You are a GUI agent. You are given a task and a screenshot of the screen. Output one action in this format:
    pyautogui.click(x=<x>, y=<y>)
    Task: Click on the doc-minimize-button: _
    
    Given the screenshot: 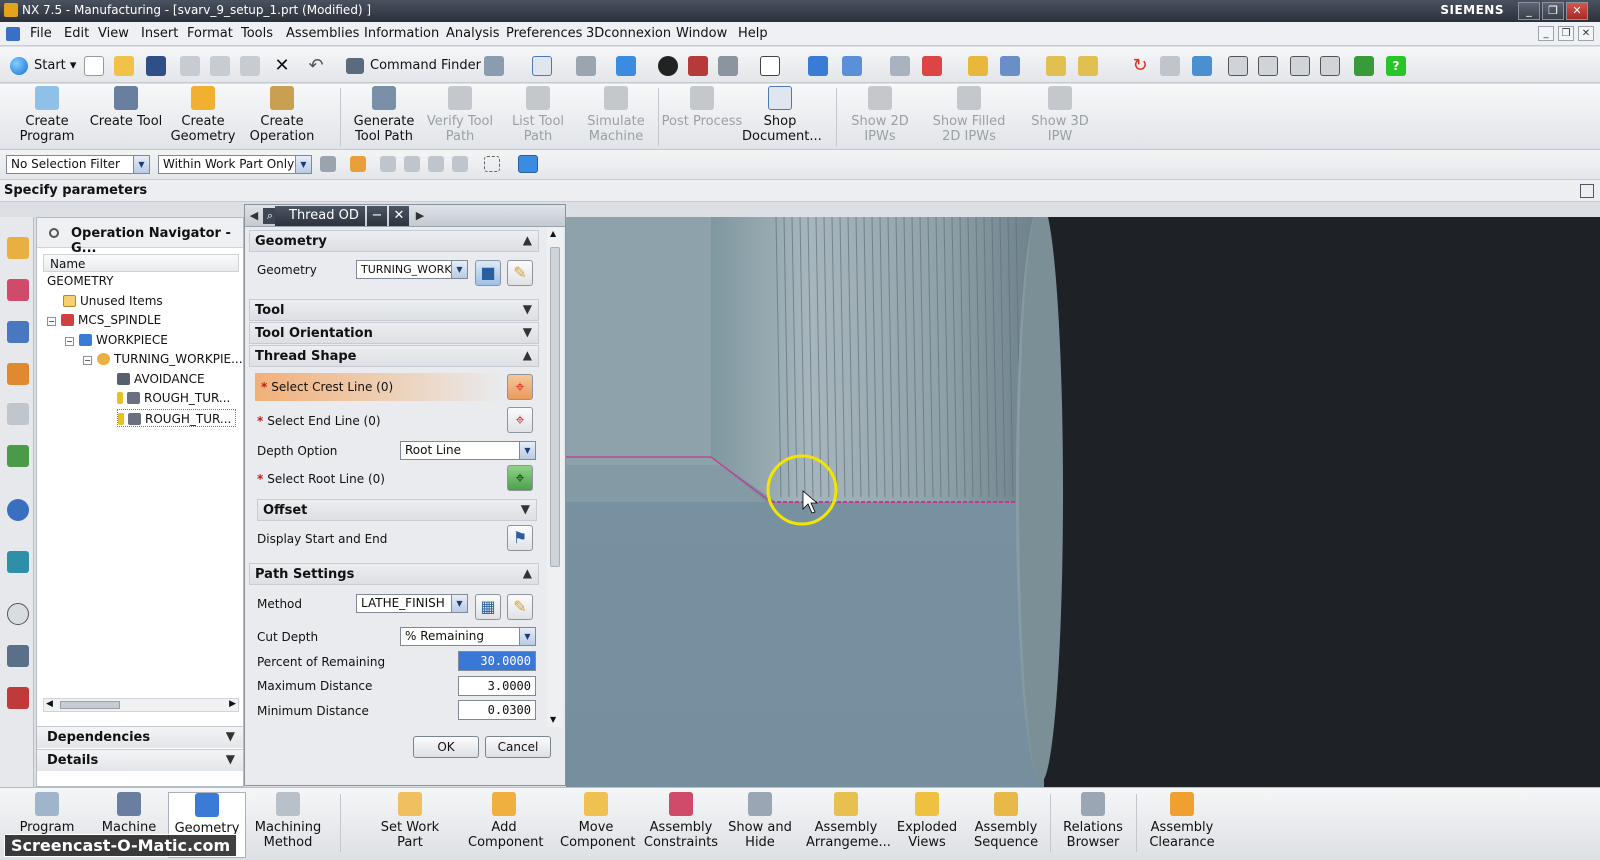 What is the action you would take?
    pyautogui.click(x=1546, y=33)
    